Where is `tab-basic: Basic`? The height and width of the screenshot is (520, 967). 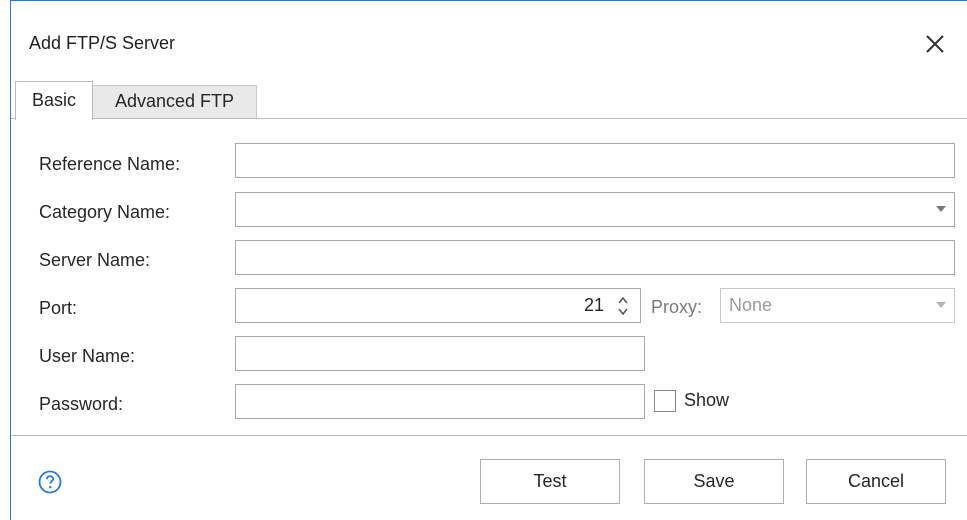 tab-basic: Basic is located at coordinates (54, 100).